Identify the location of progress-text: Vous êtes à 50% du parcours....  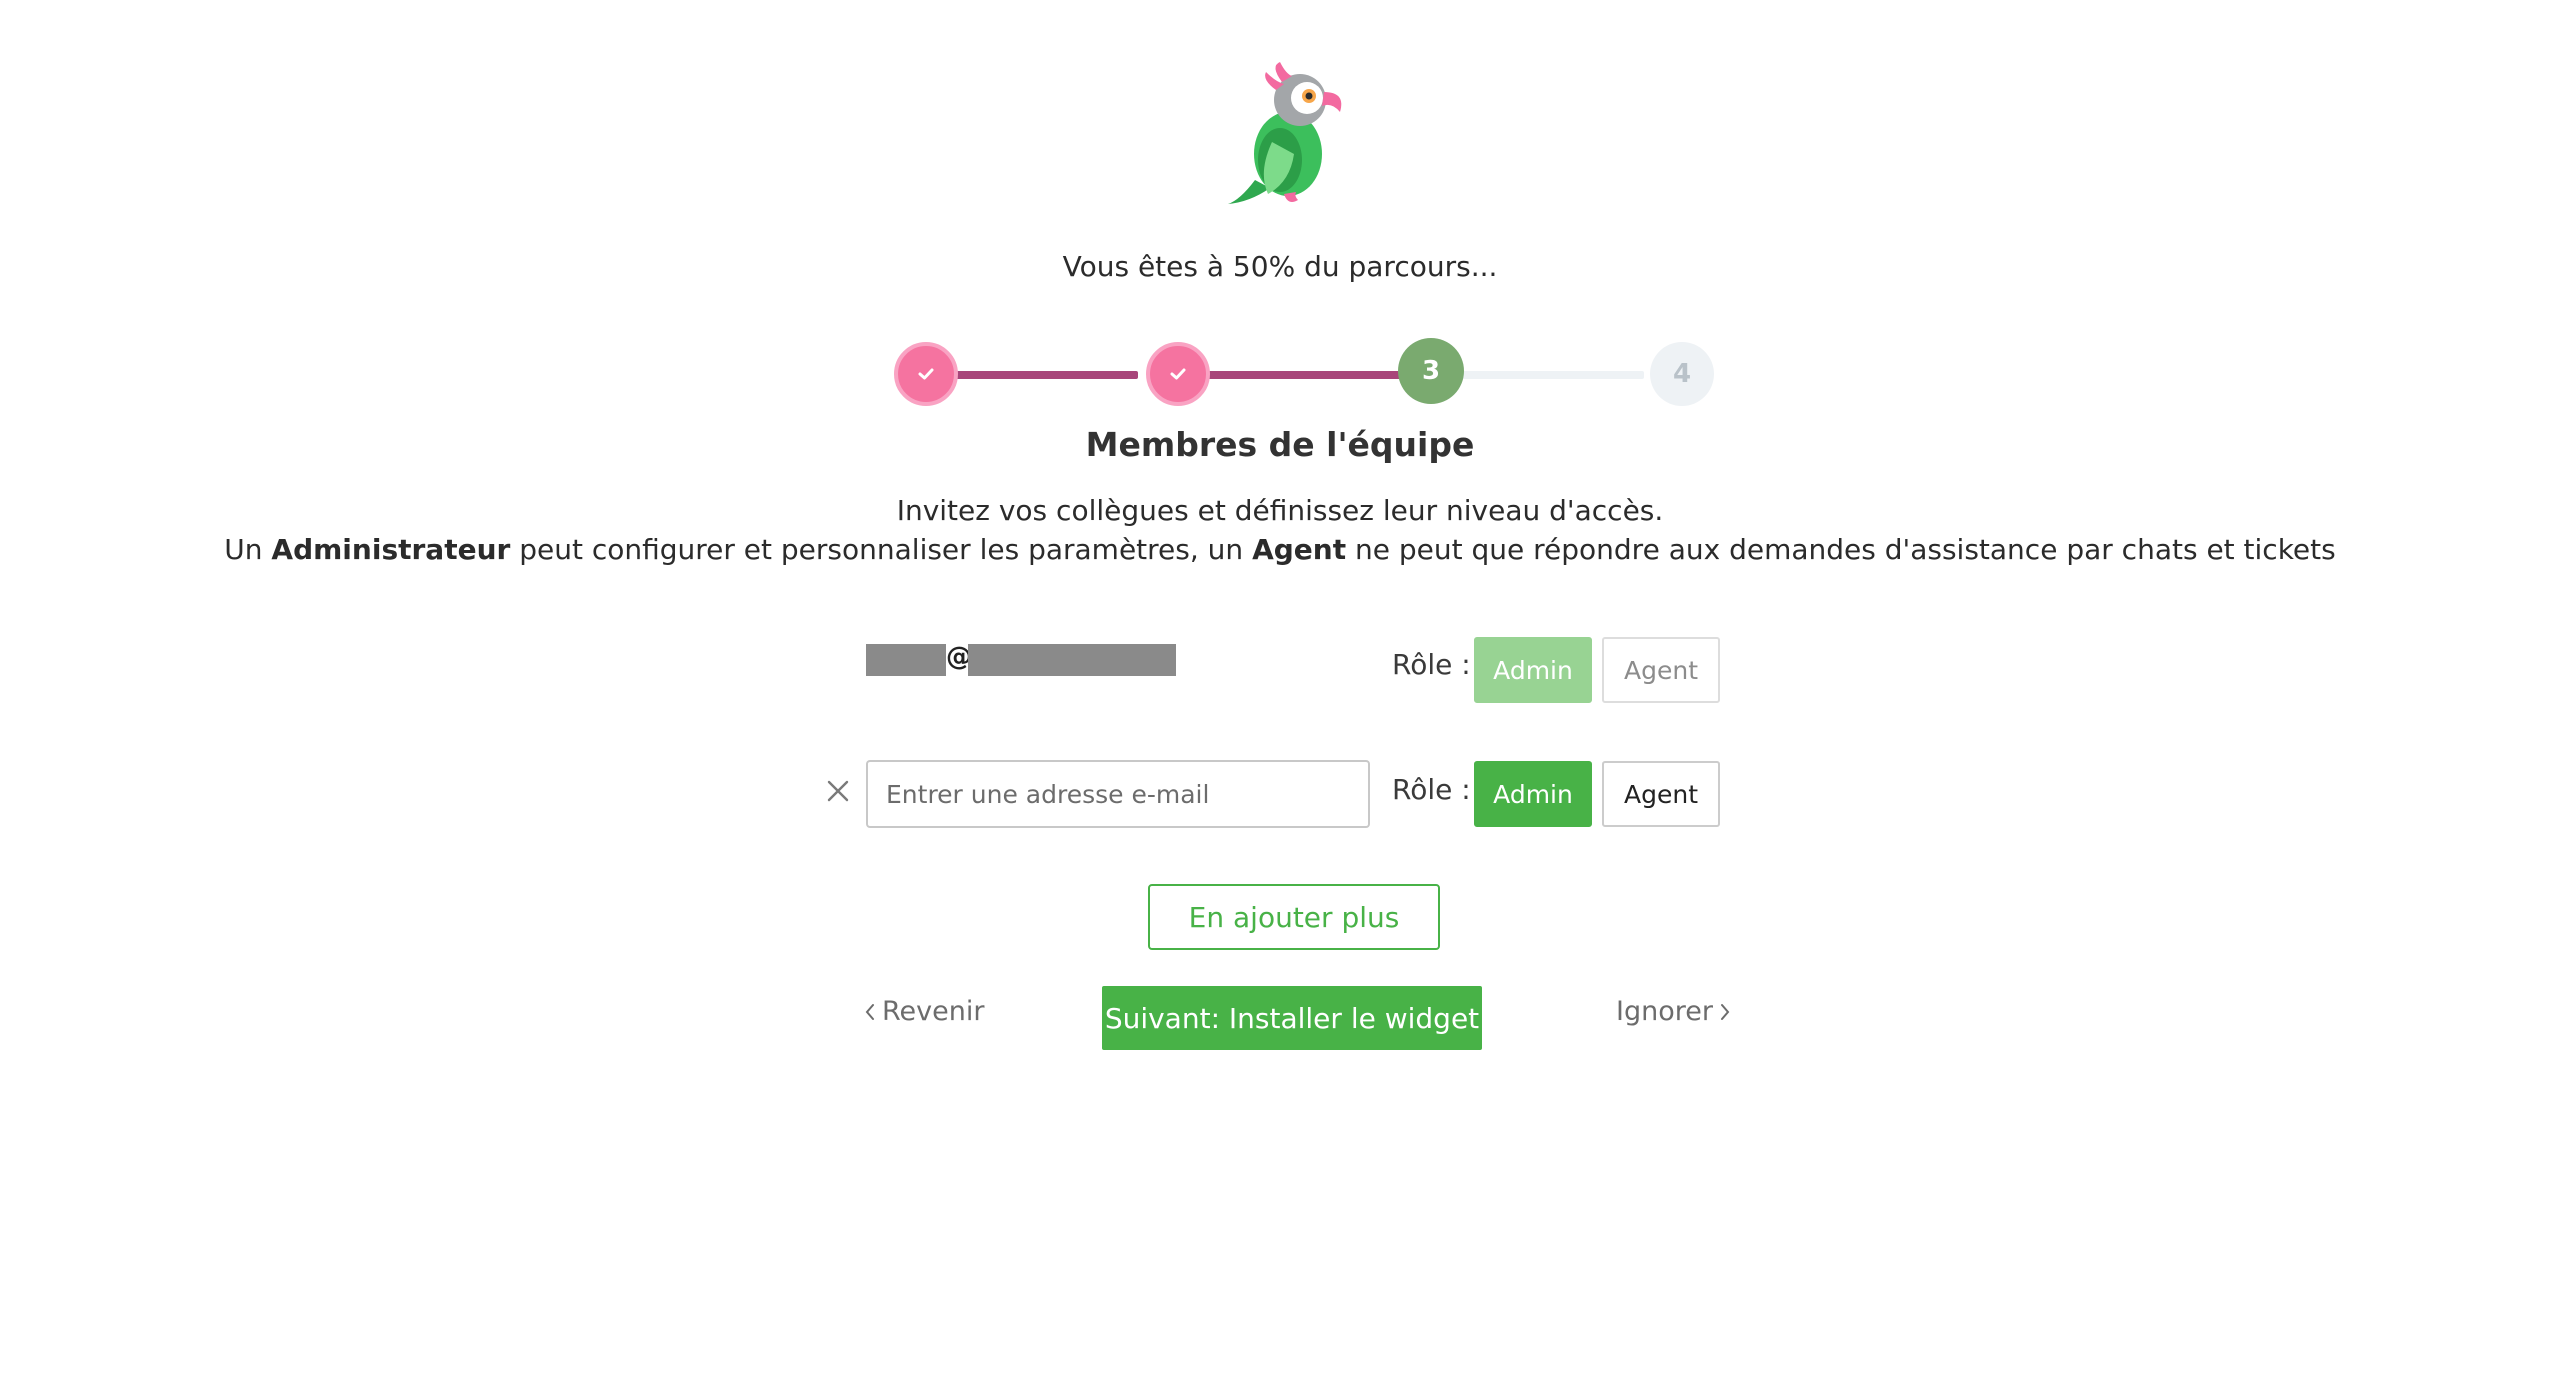
(1280, 266).